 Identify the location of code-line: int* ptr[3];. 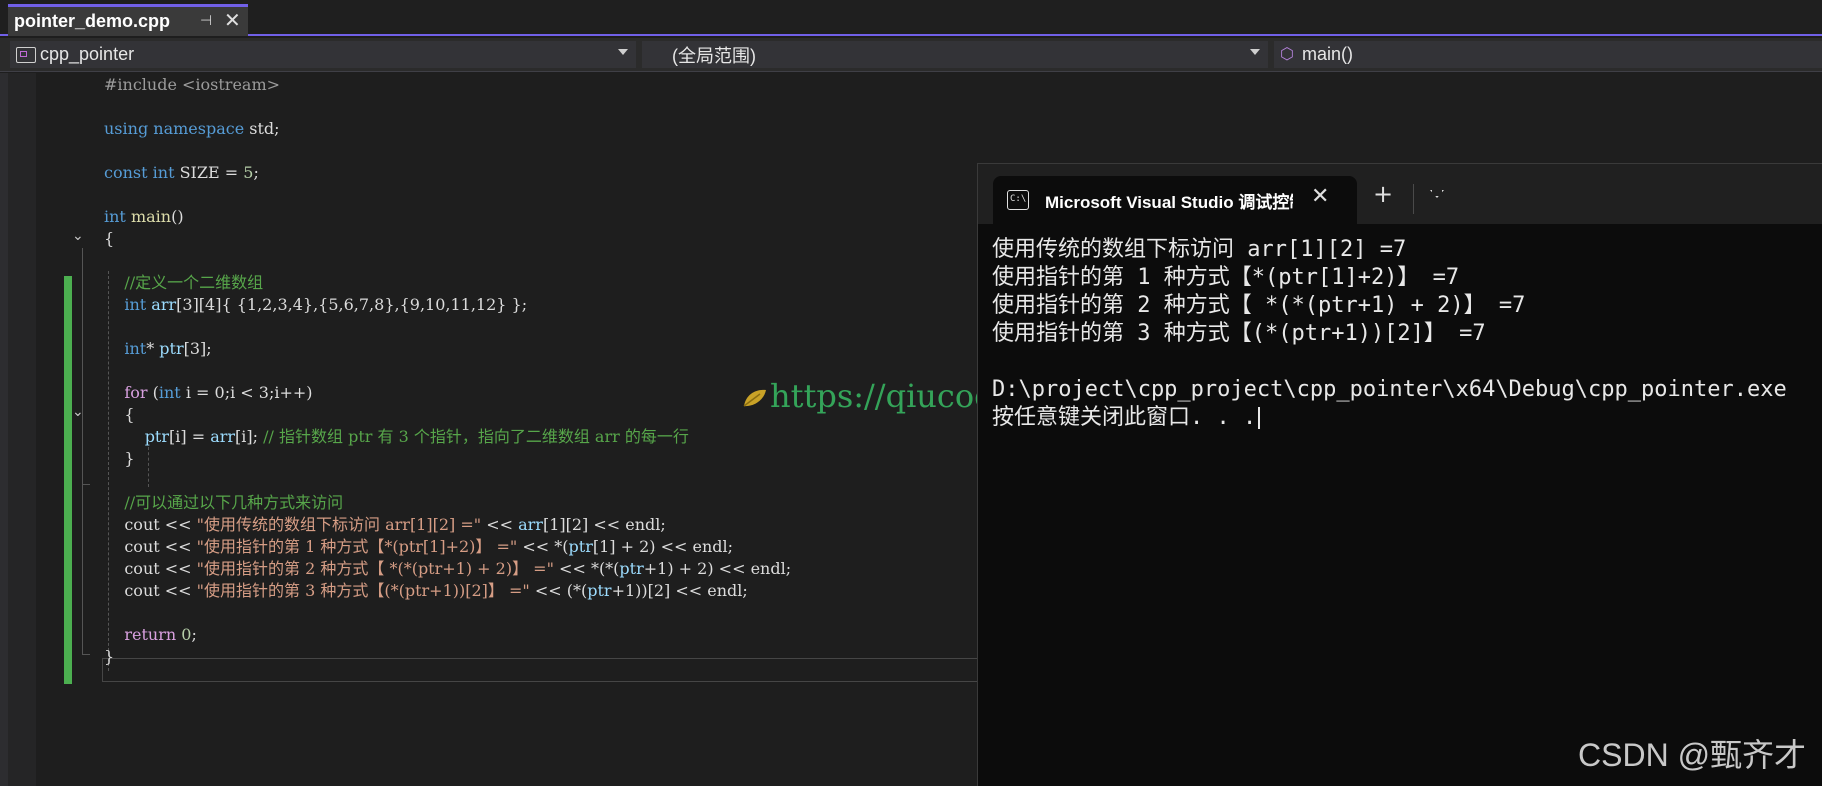
(158, 349).